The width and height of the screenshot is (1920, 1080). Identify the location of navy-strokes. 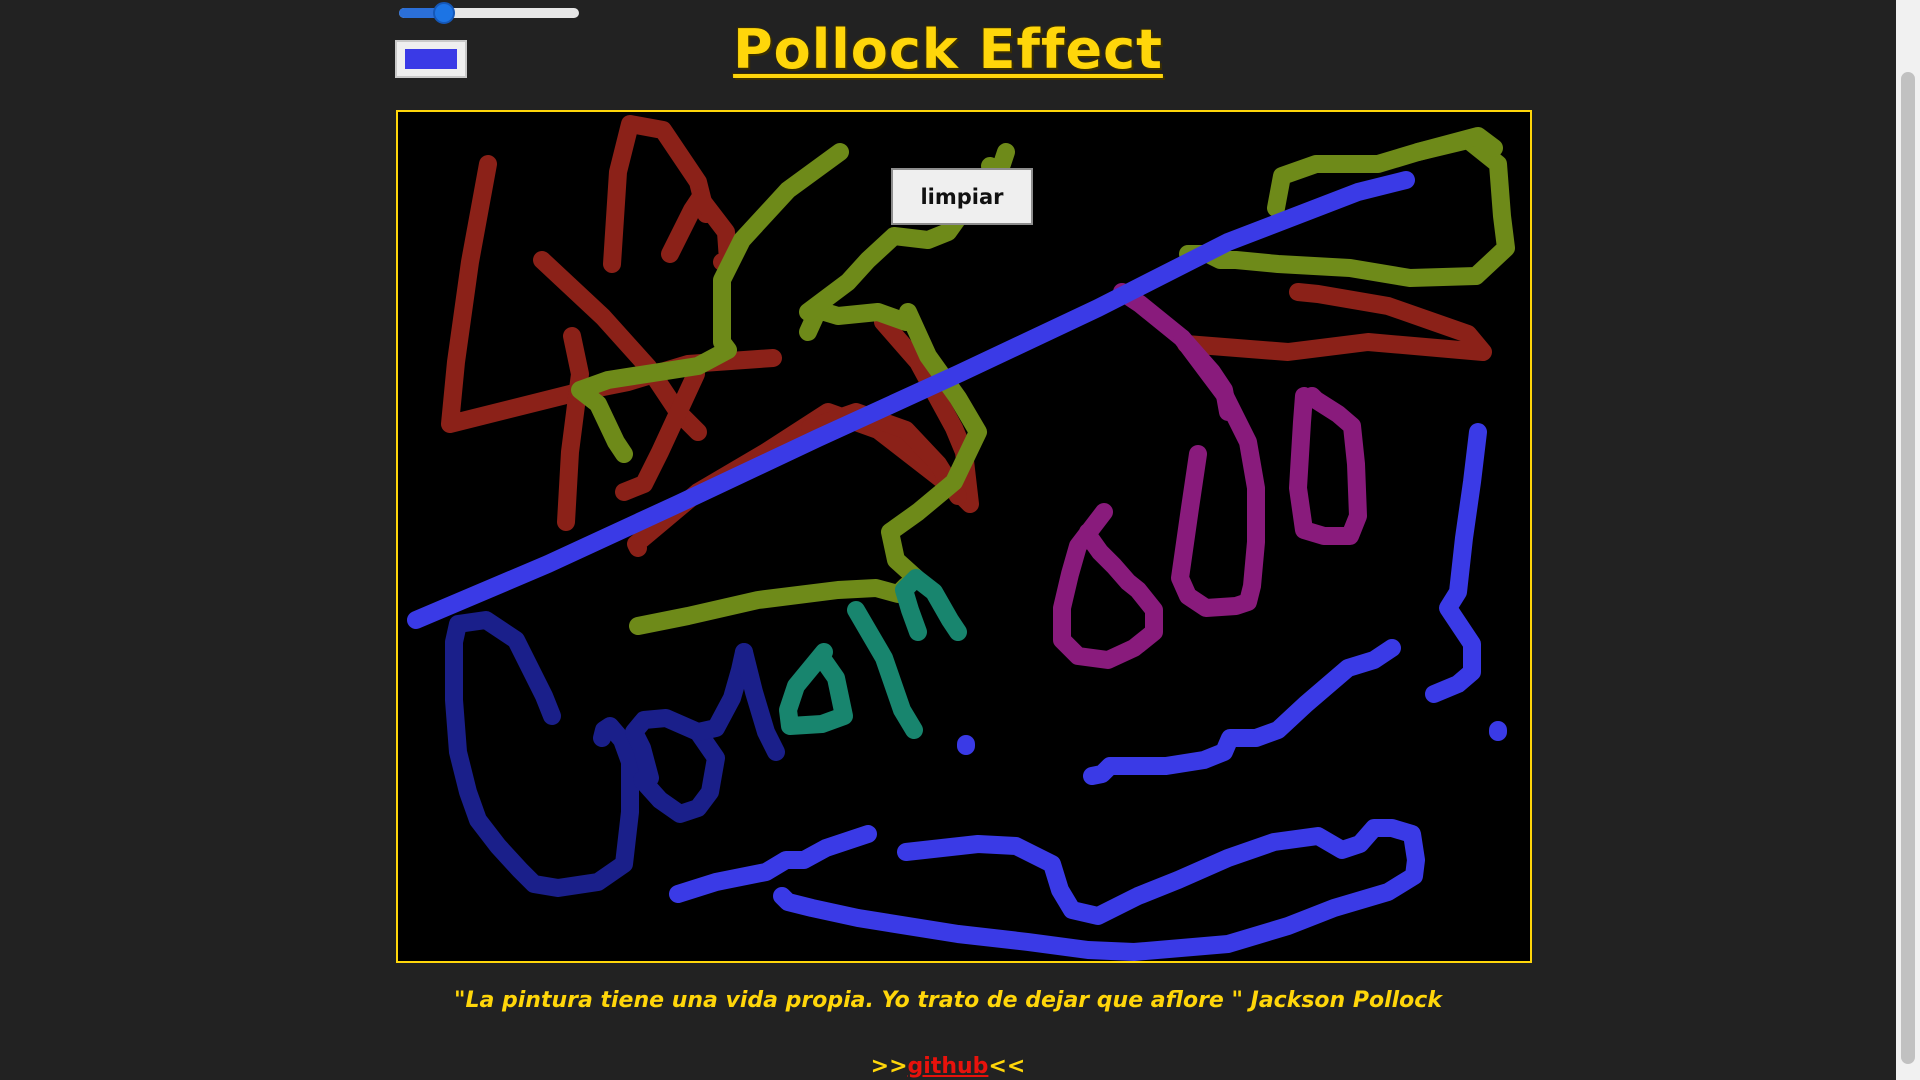
(615, 754).